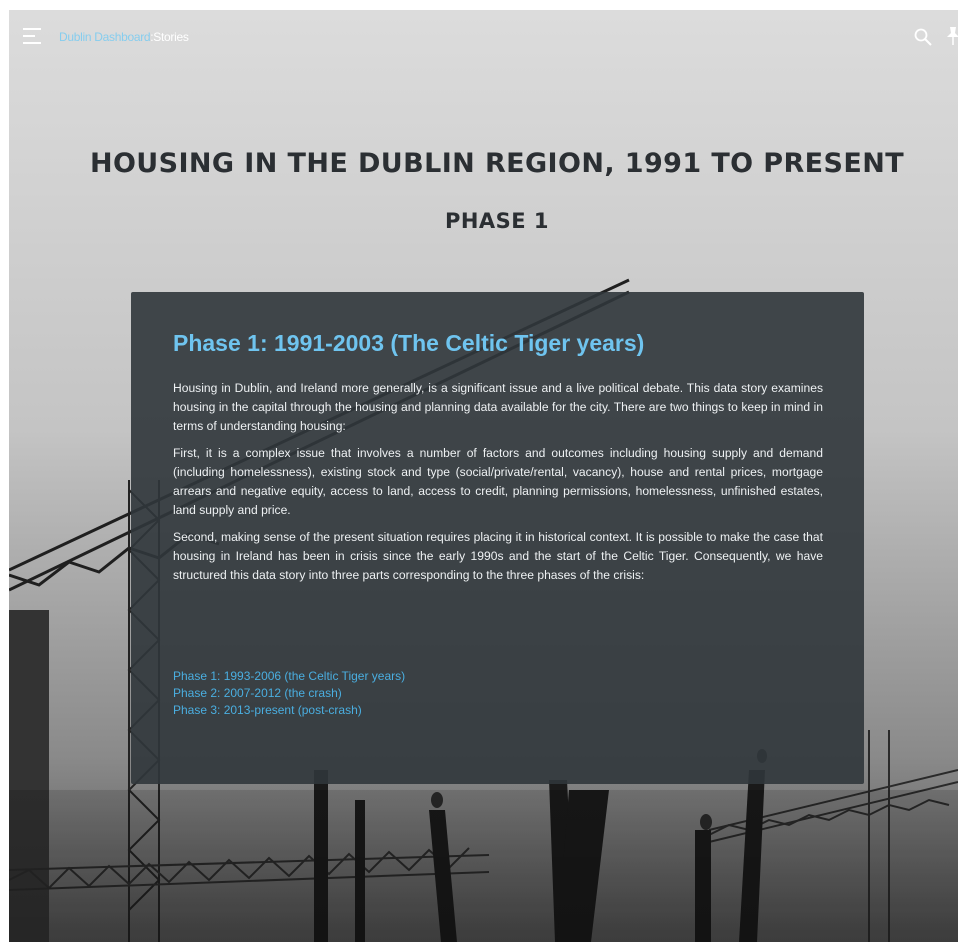 This screenshot has width=958, height=942. Describe the element at coordinates (483, 37) in the screenshot. I see `top-bar: Dublin Dashboard:Stories` at that location.